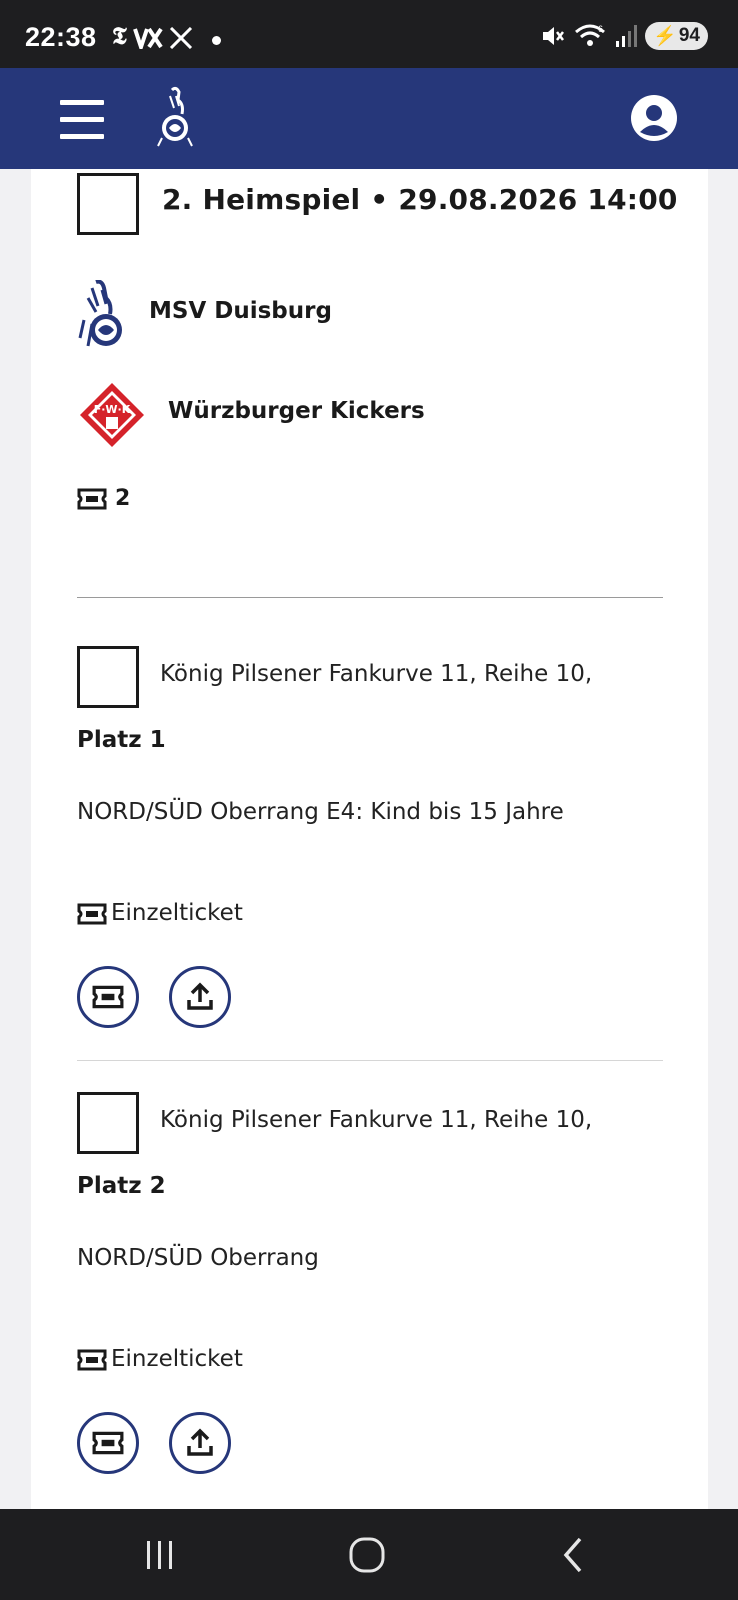 The image size is (738, 1600). I want to click on seat-category: NORD/SÜD Oberrang E4: Kind bis 15 Jahre, so click(320, 812).